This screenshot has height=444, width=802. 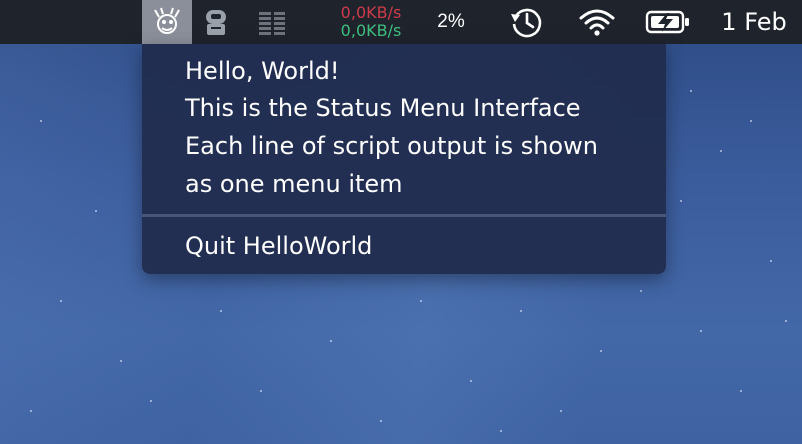 What do you see at coordinates (391, 146) in the screenshot?
I see `menu-item-each-line: Each line of script output is shown` at bounding box center [391, 146].